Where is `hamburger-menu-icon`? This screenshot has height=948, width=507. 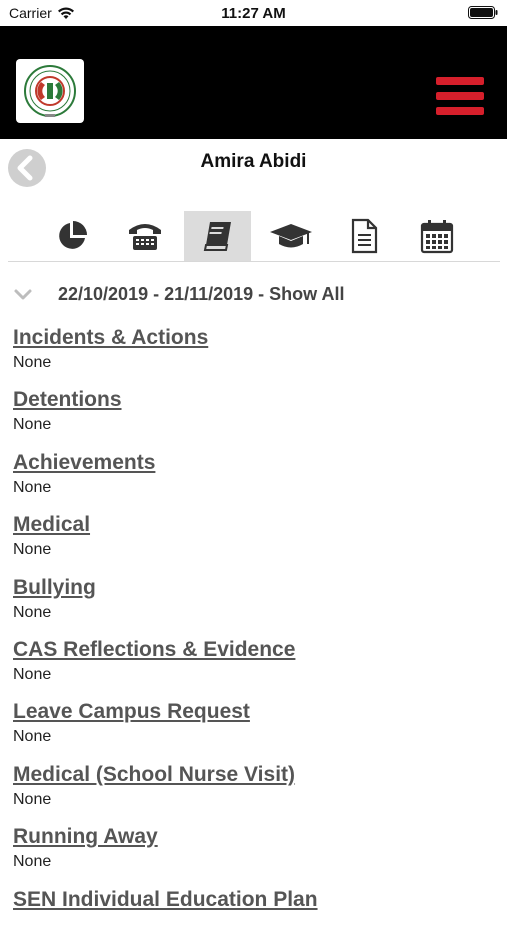 hamburger-menu-icon is located at coordinates (460, 96).